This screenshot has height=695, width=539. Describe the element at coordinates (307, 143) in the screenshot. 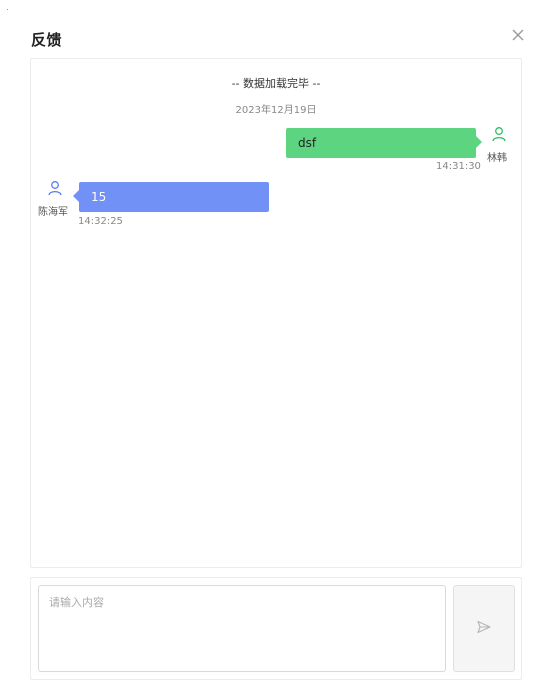

I see `message-text: dsf` at that location.